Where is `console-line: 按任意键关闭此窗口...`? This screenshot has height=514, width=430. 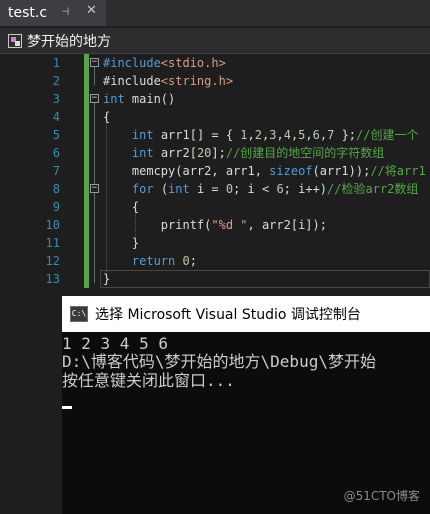 console-line: 按任意键关闭此窗口... is located at coordinates (148, 380).